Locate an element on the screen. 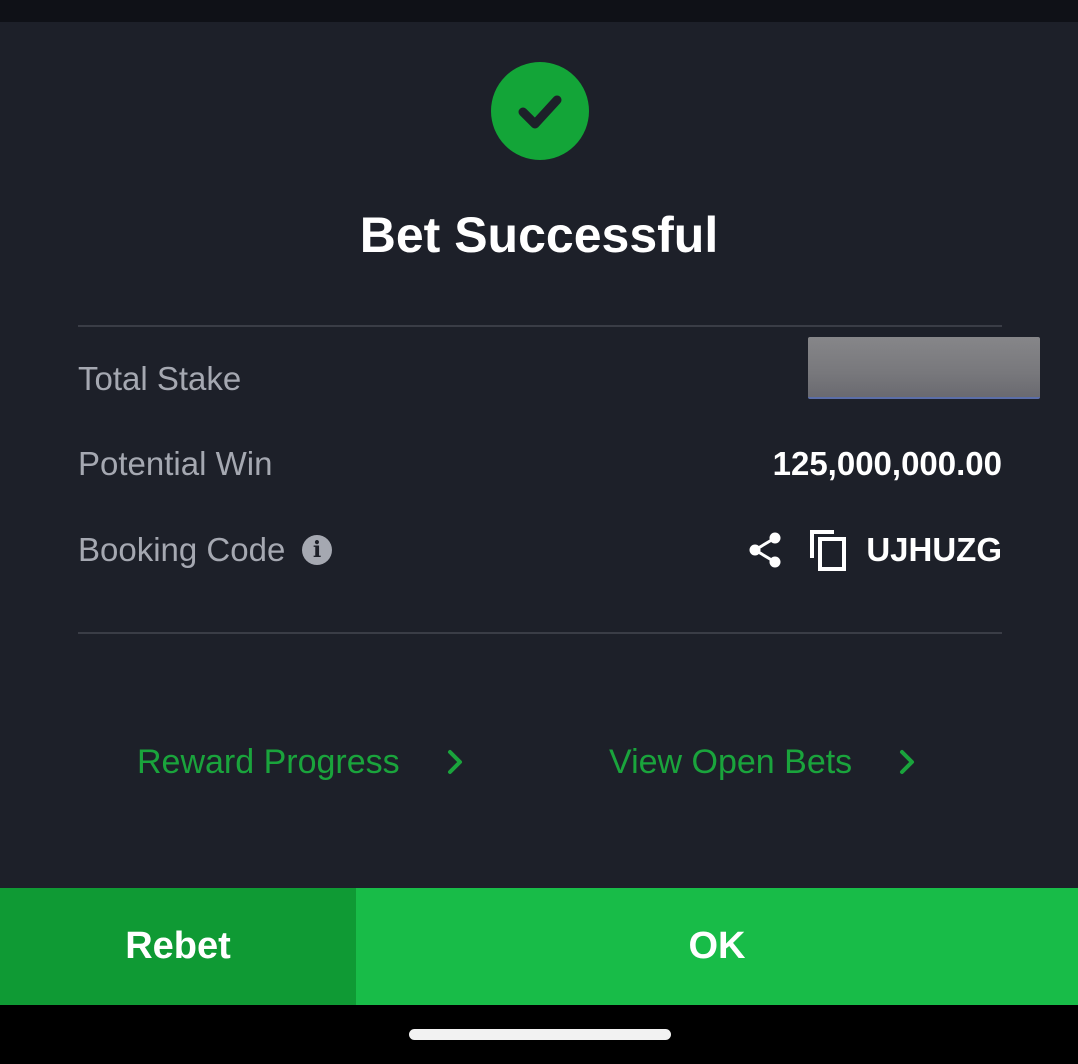  ok-label: OK is located at coordinates (717, 946).